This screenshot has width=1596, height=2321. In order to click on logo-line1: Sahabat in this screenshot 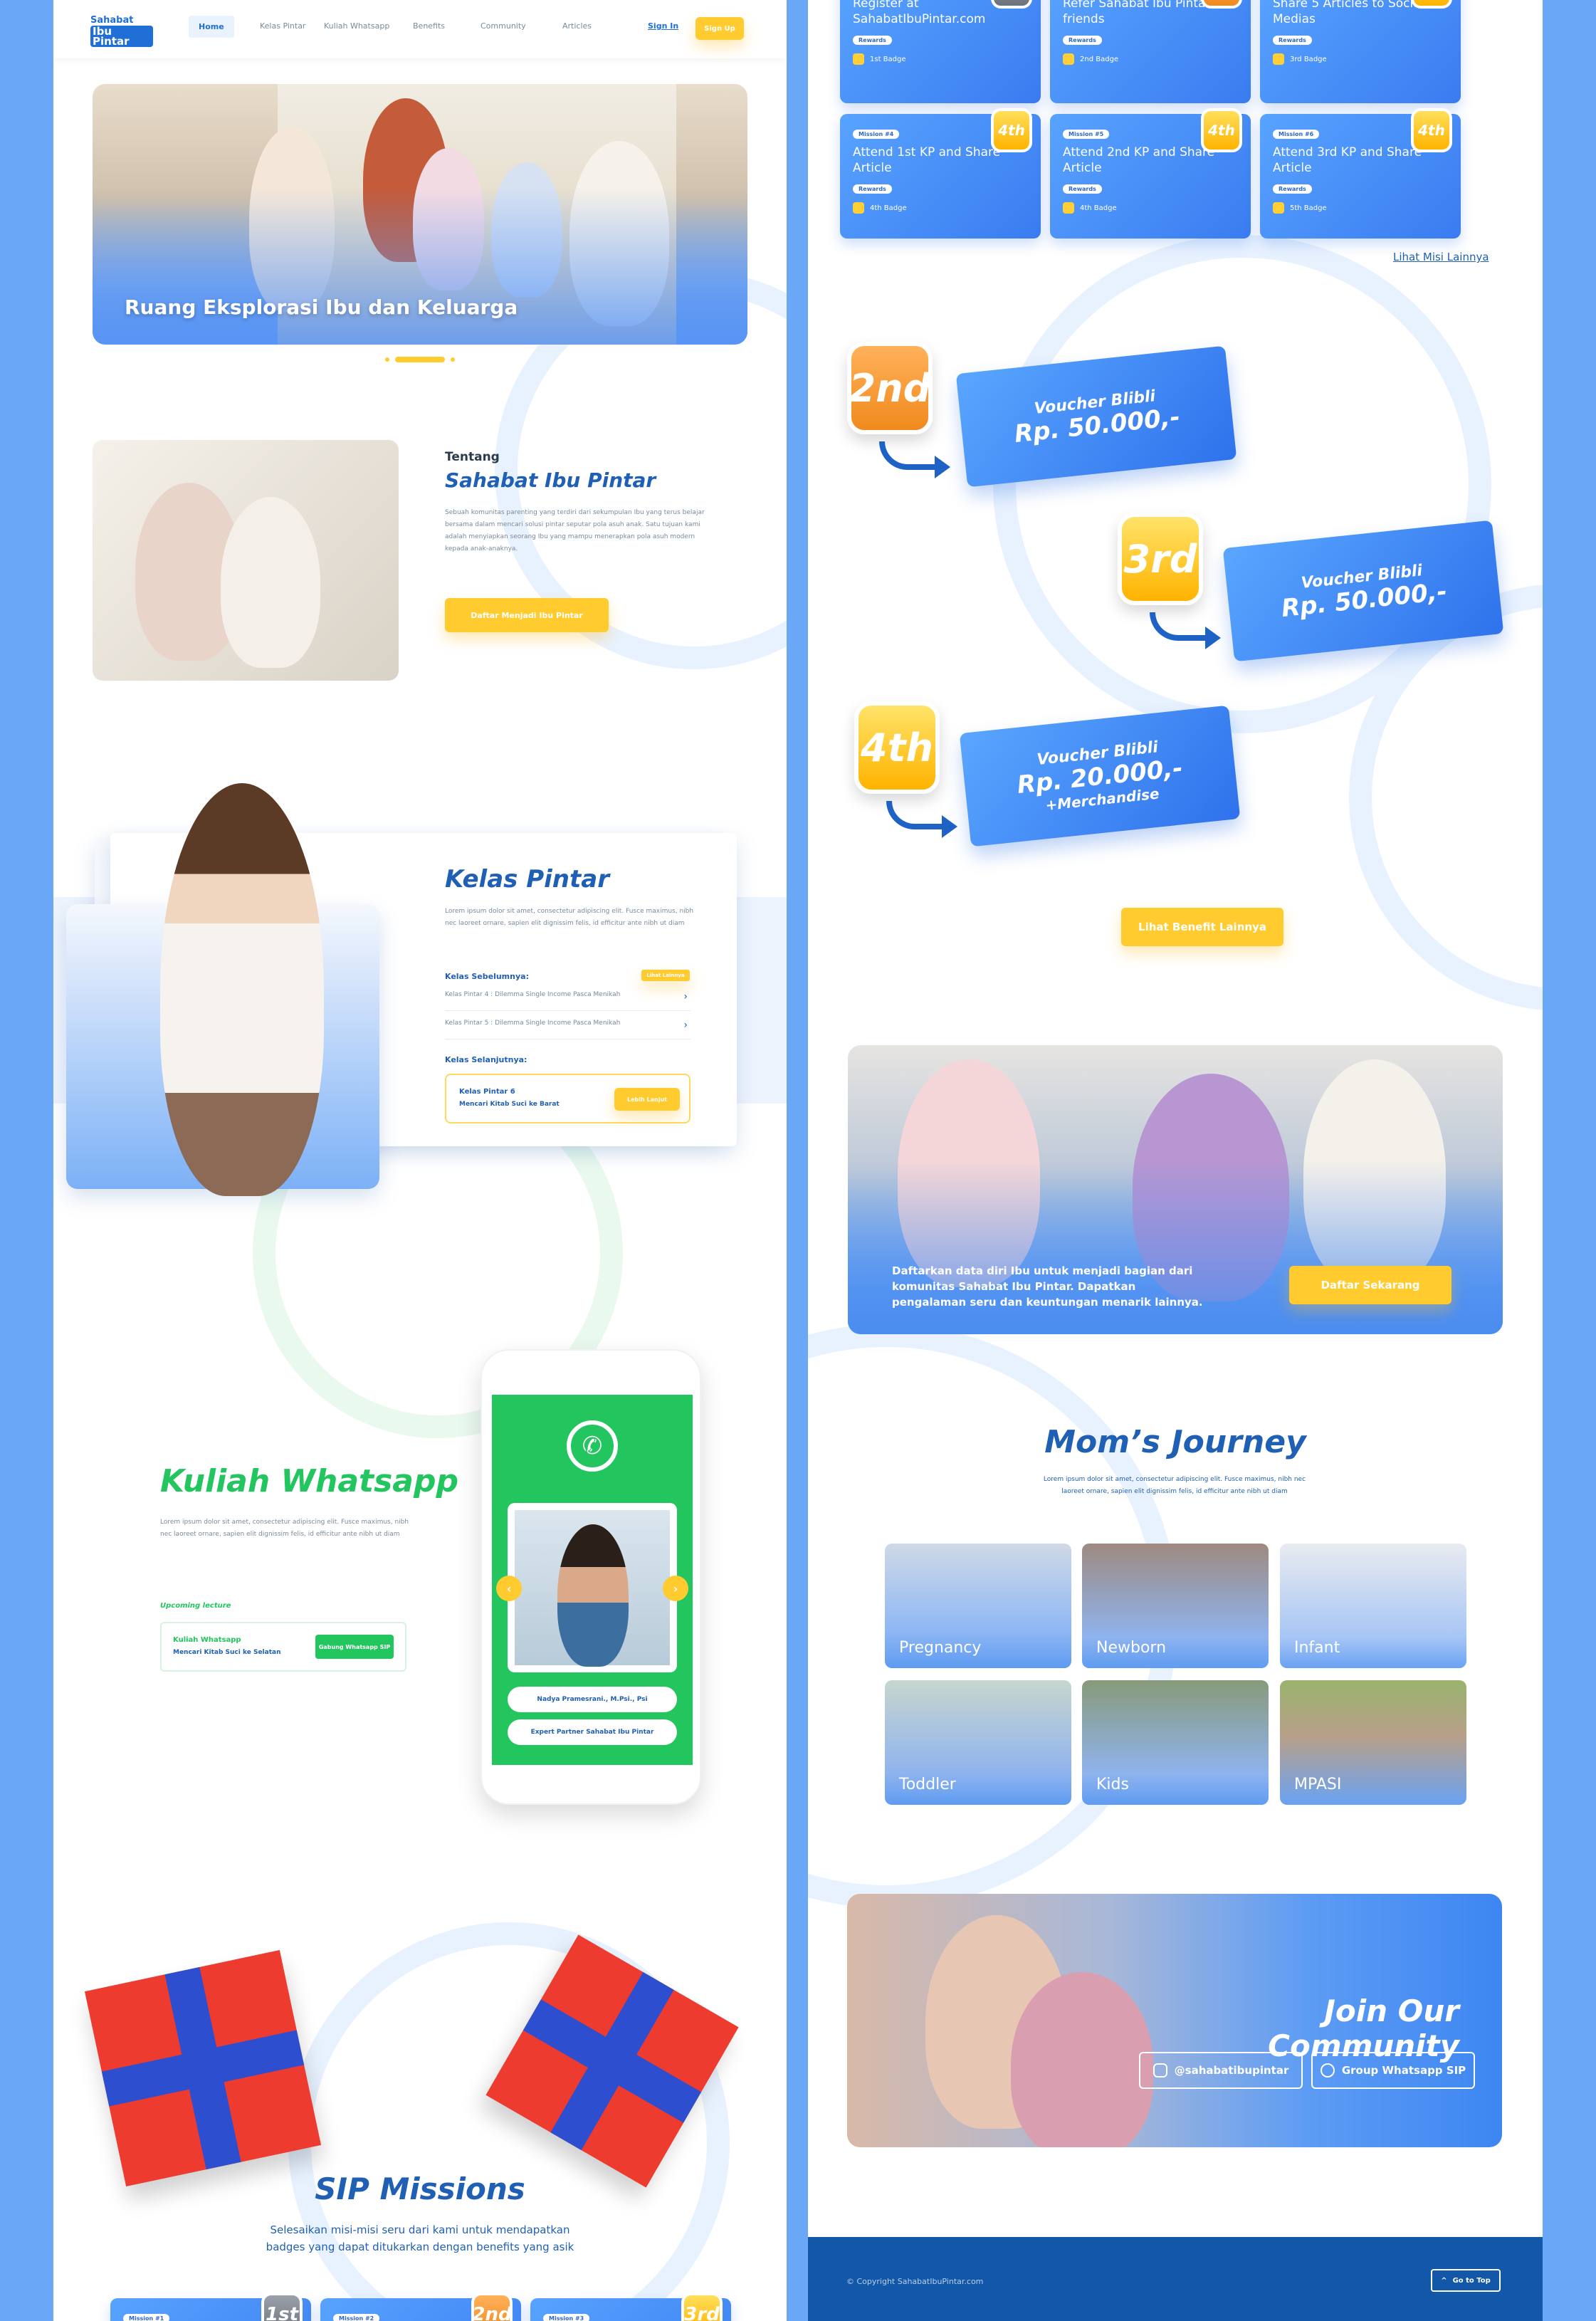, I will do `click(112, 20)`.